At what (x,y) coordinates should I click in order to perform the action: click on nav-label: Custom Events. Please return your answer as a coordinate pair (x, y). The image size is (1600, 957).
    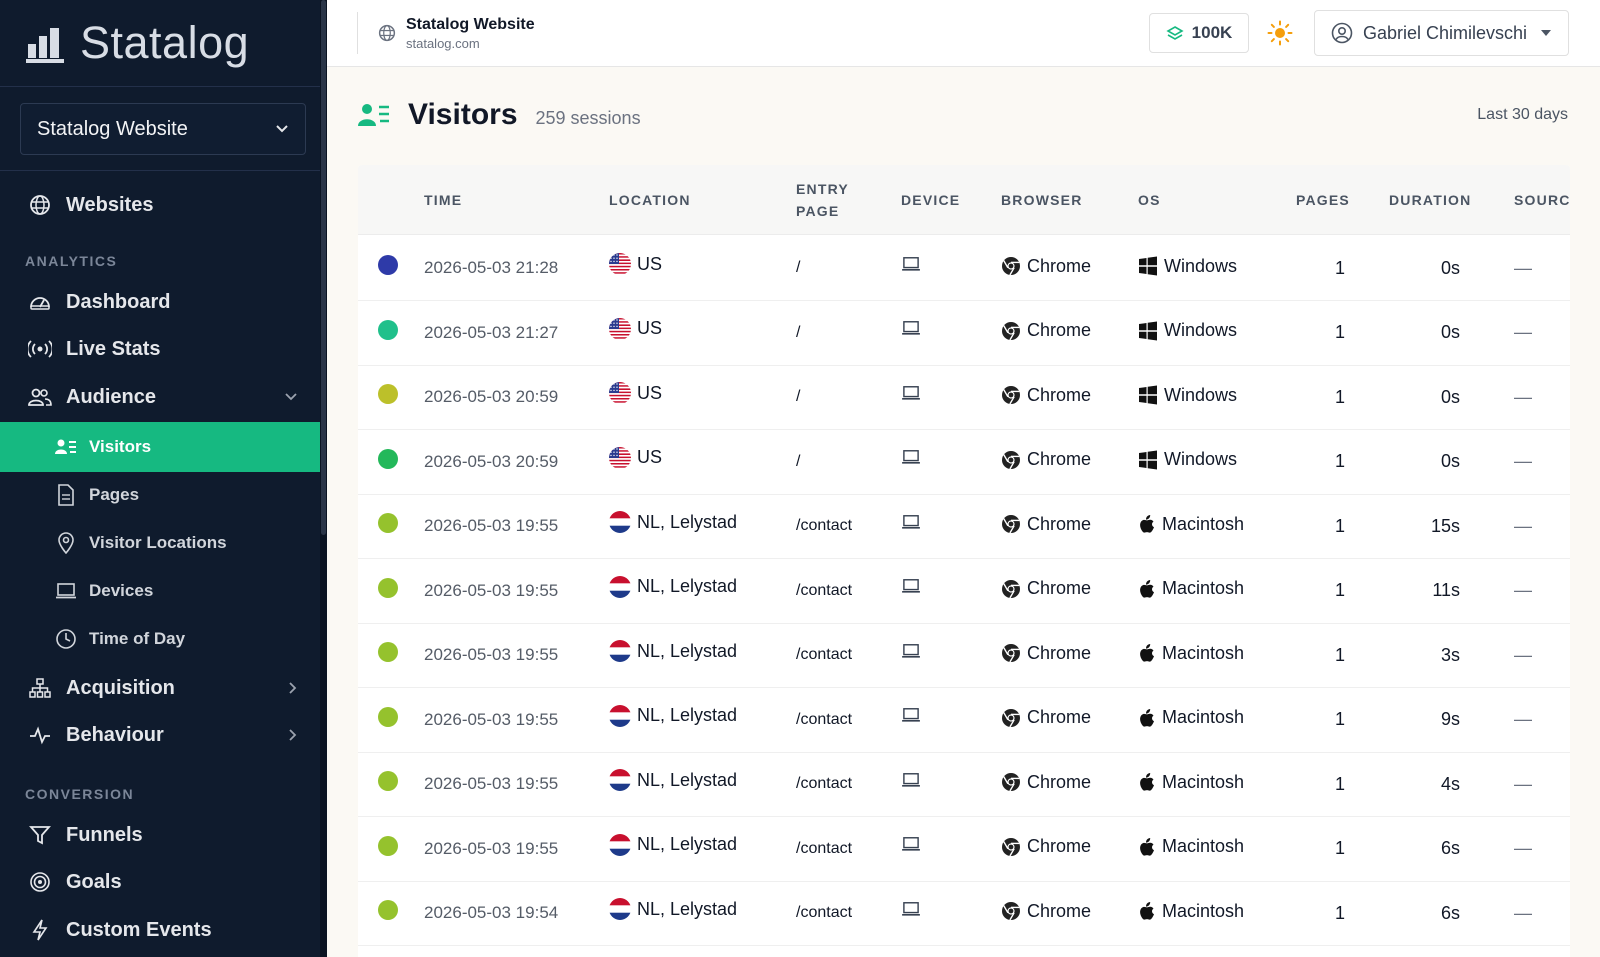
    Looking at the image, I should click on (139, 929).